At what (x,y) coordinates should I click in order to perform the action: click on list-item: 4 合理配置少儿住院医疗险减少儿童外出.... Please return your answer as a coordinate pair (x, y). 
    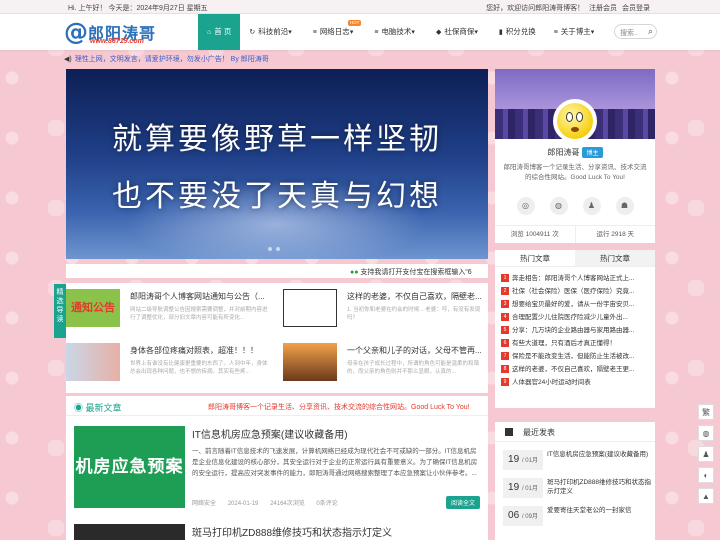
    Looking at the image, I should click on (575, 317).